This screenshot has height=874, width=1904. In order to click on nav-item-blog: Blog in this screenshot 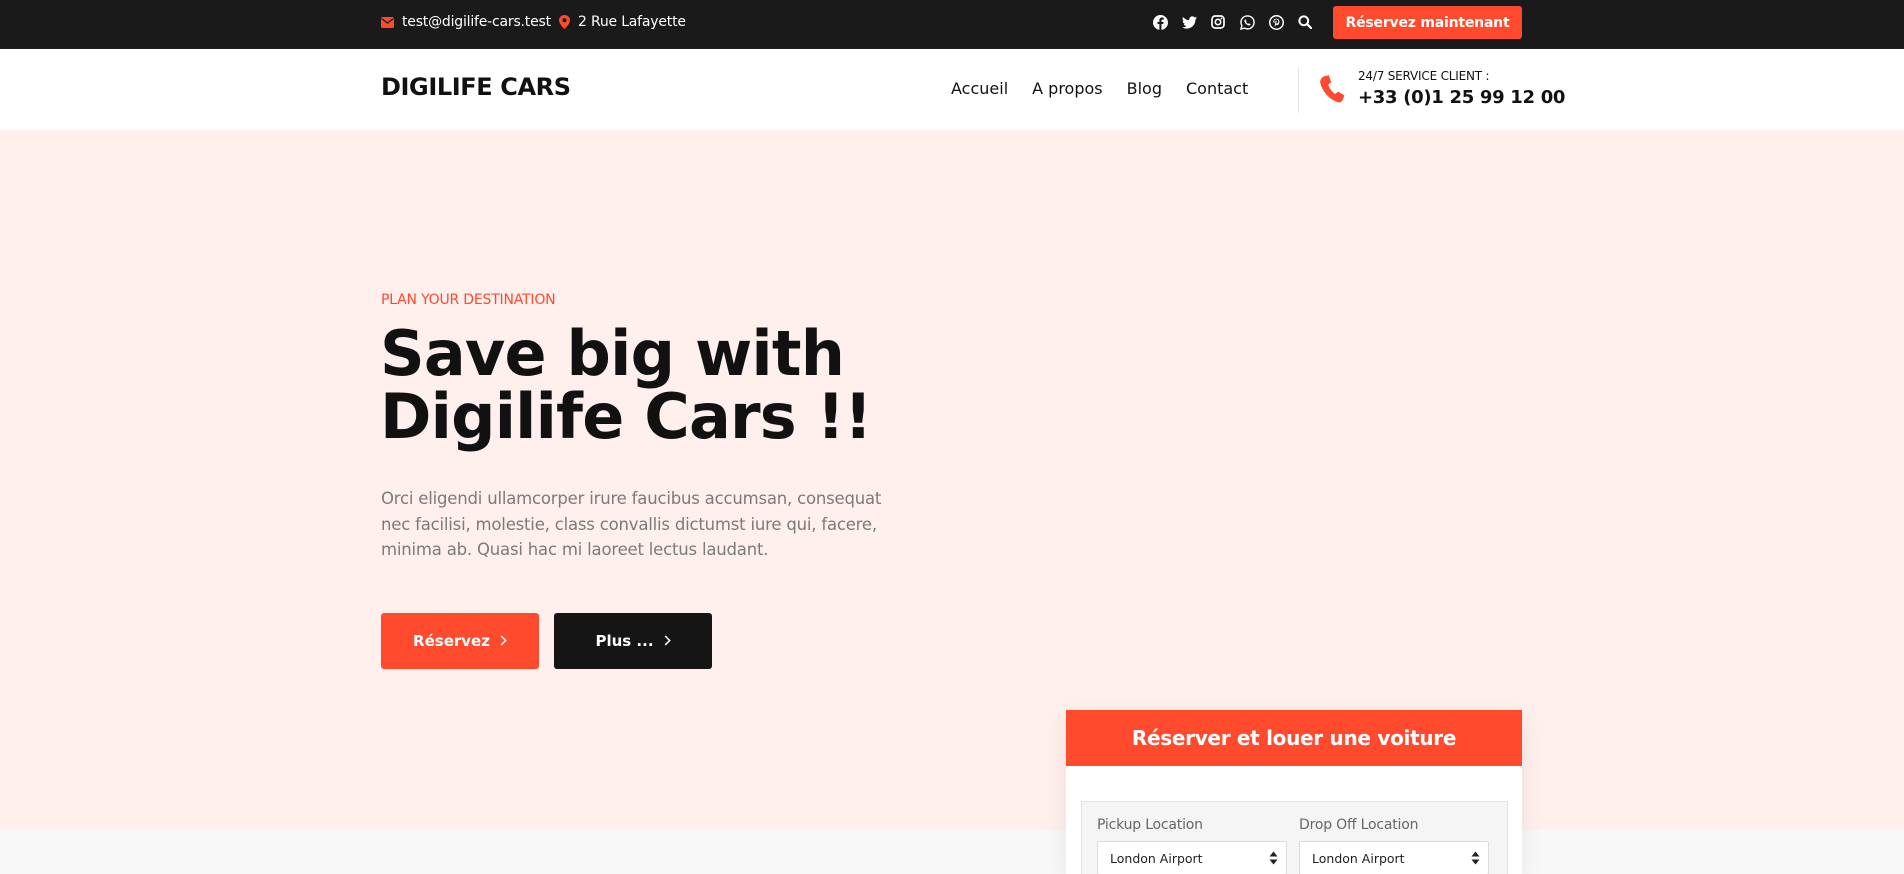, I will do `click(1144, 88)`.